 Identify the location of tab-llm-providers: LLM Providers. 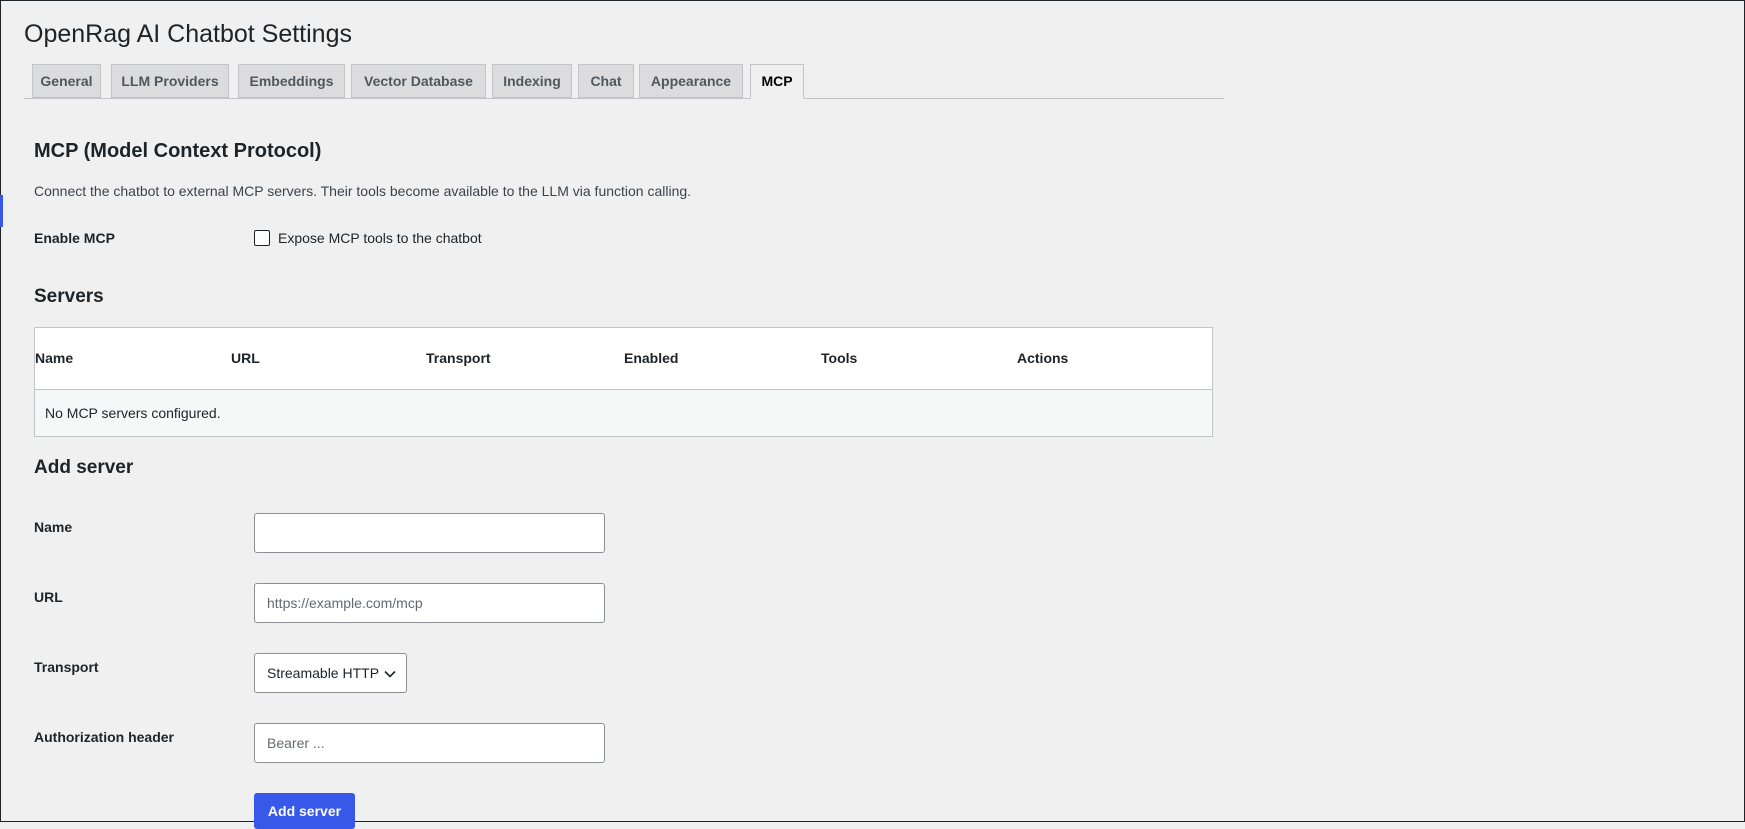
(170, 81).